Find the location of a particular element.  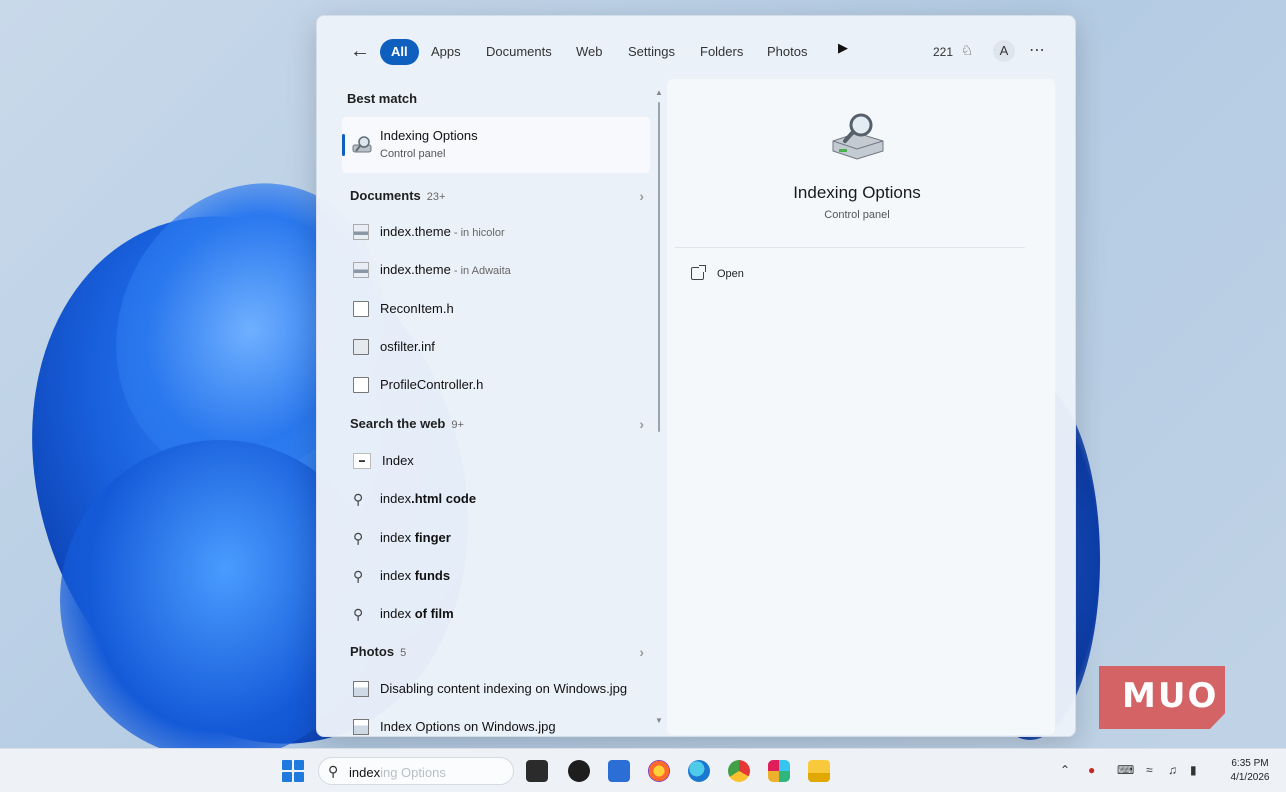

search-input: indexing Options is located at coordinates (397, 772).